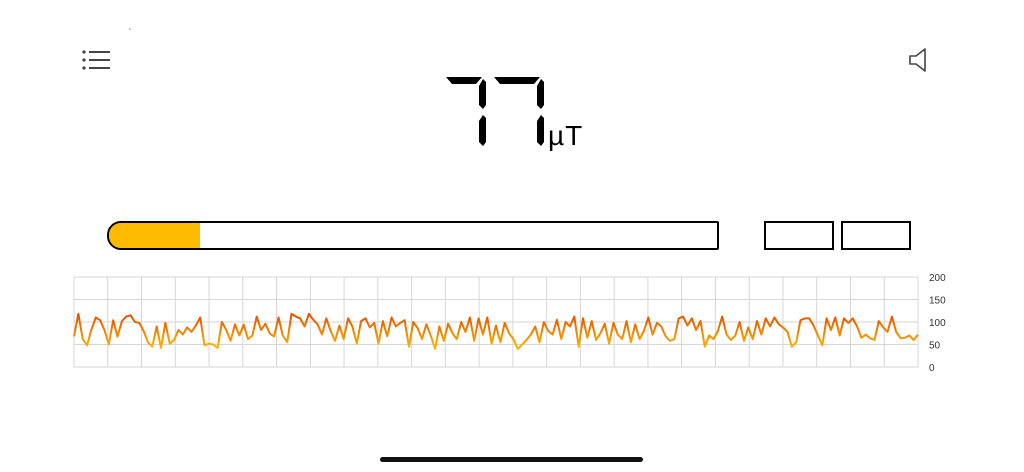 This screenshot has height=472, width=1024. I want to click on y-tick-label: 0, so click(932, 368).